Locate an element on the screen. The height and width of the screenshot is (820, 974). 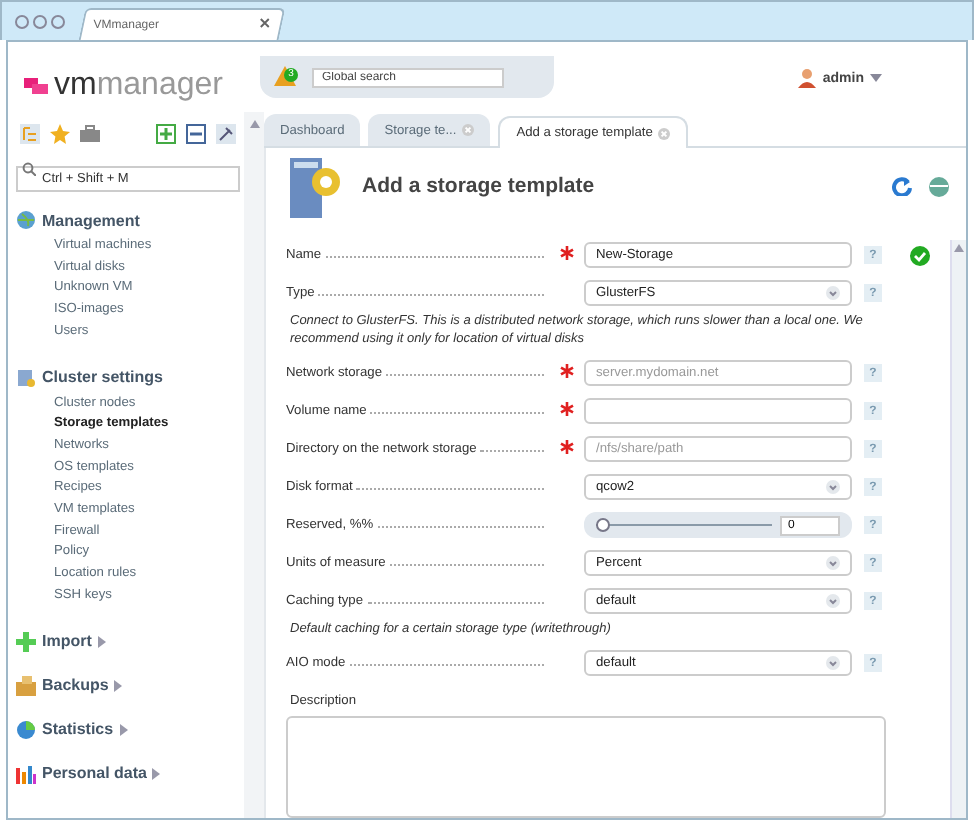
logo-icon is located at coordinates (36, 86).